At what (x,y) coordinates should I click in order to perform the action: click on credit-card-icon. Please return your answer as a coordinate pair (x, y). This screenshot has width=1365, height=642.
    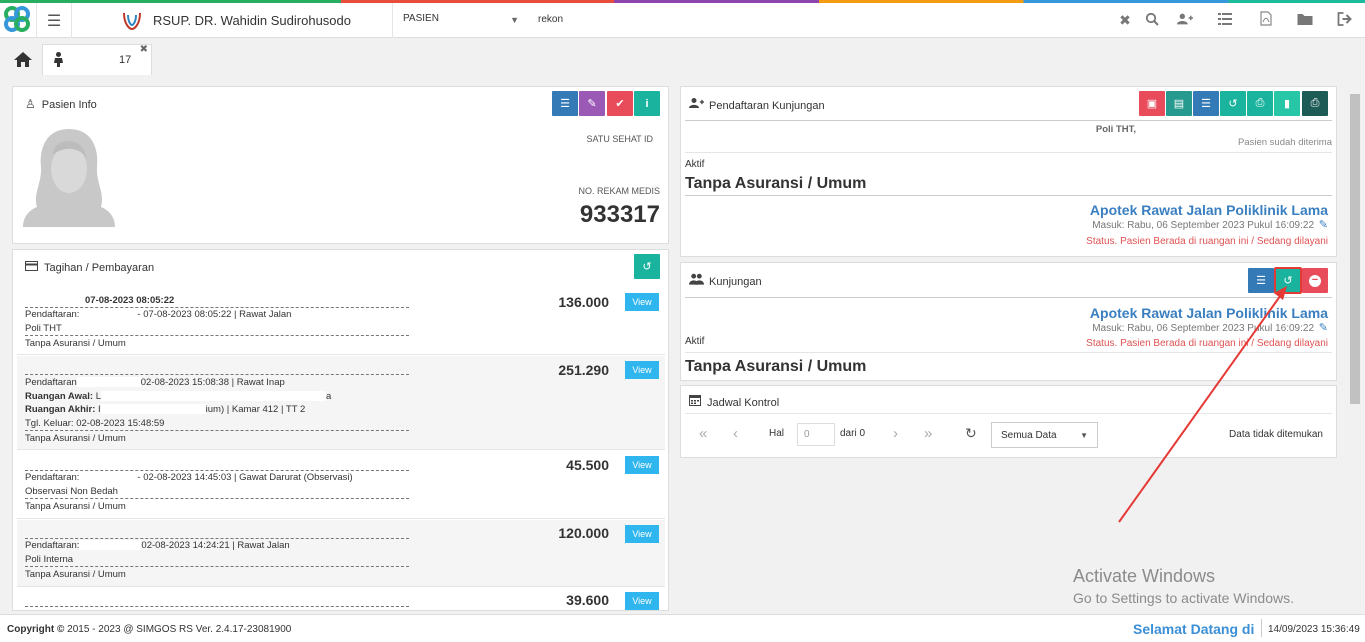
    Looking at the image, I should click on (31, 266).